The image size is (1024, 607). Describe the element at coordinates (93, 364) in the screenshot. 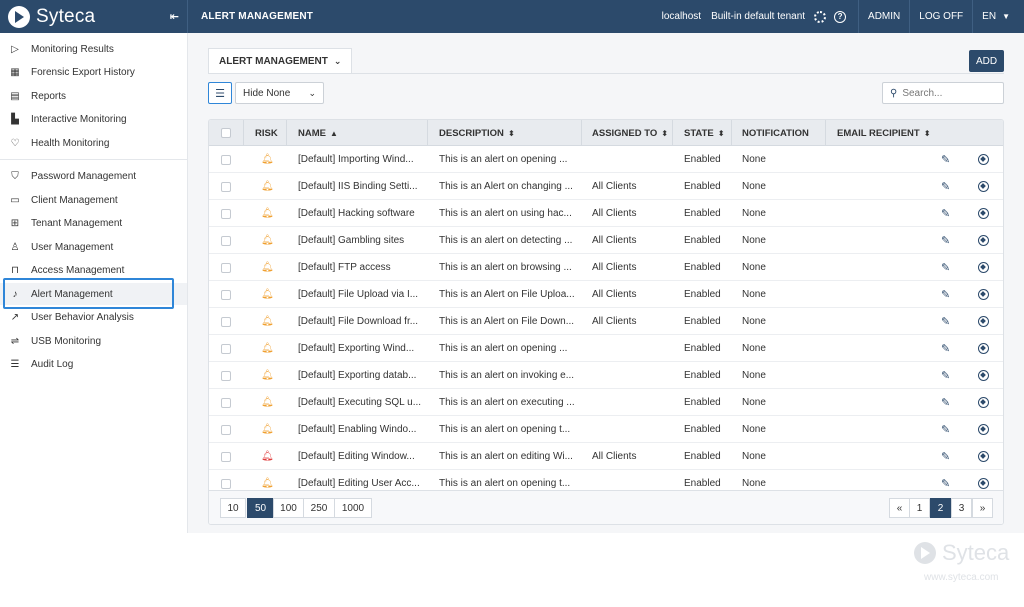

I see `sidebar-item-audit-log: ☰ Audit Log` at that location.